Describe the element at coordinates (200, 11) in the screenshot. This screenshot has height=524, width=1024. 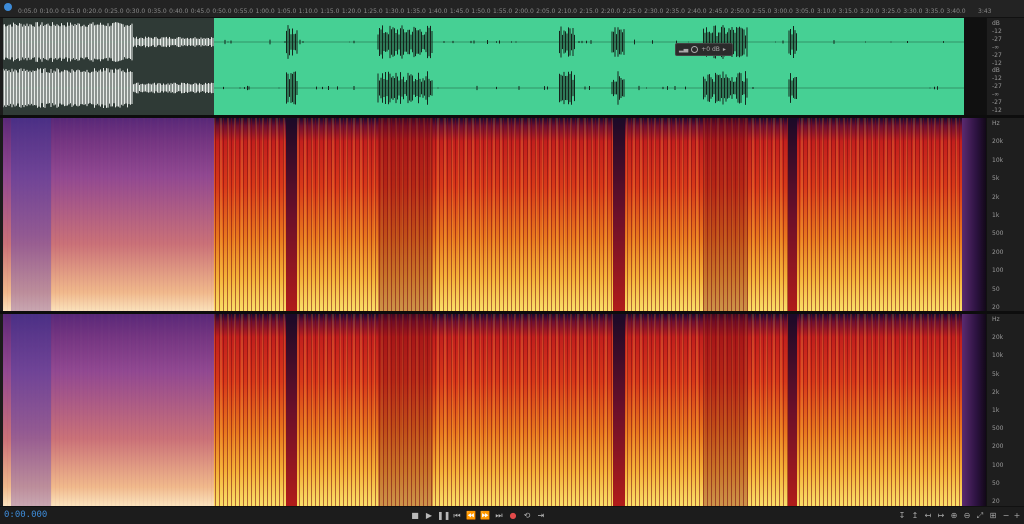
I see `ruler-tick-label: 0:45.0` at that location.